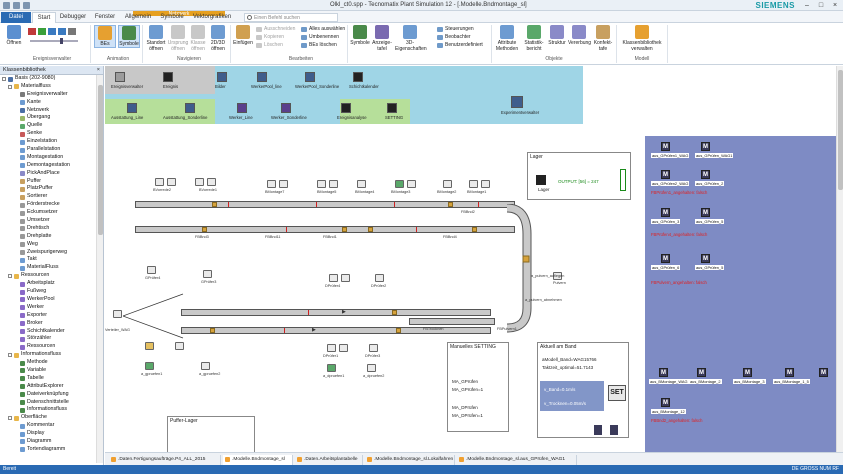  I want to click on set-button: SET, so click(617, 393).